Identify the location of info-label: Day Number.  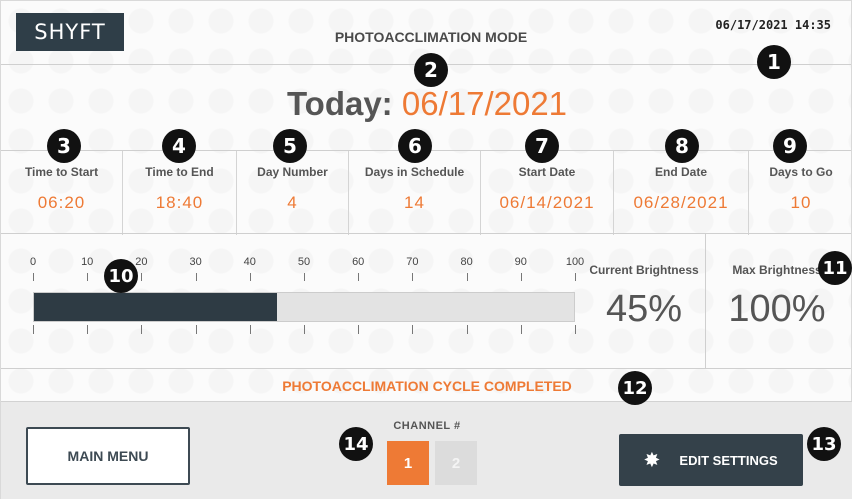
(292, 172).